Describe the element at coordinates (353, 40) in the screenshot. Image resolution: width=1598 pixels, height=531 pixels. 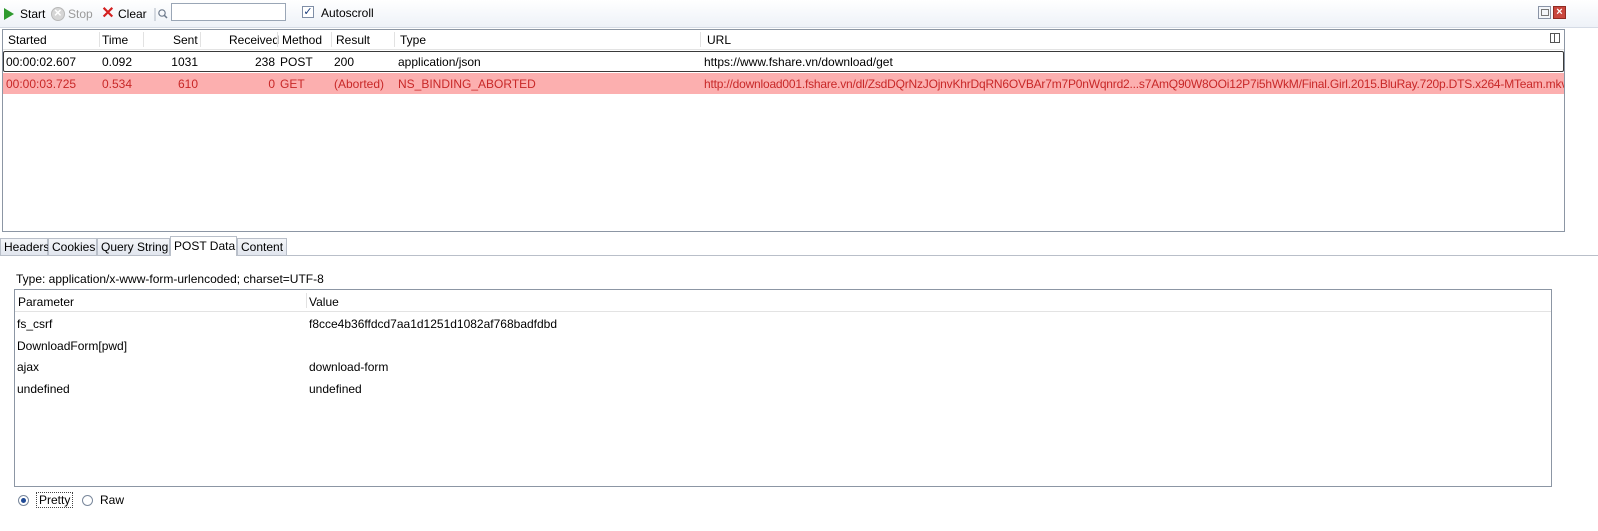
I see `column-result: Result` at that location.